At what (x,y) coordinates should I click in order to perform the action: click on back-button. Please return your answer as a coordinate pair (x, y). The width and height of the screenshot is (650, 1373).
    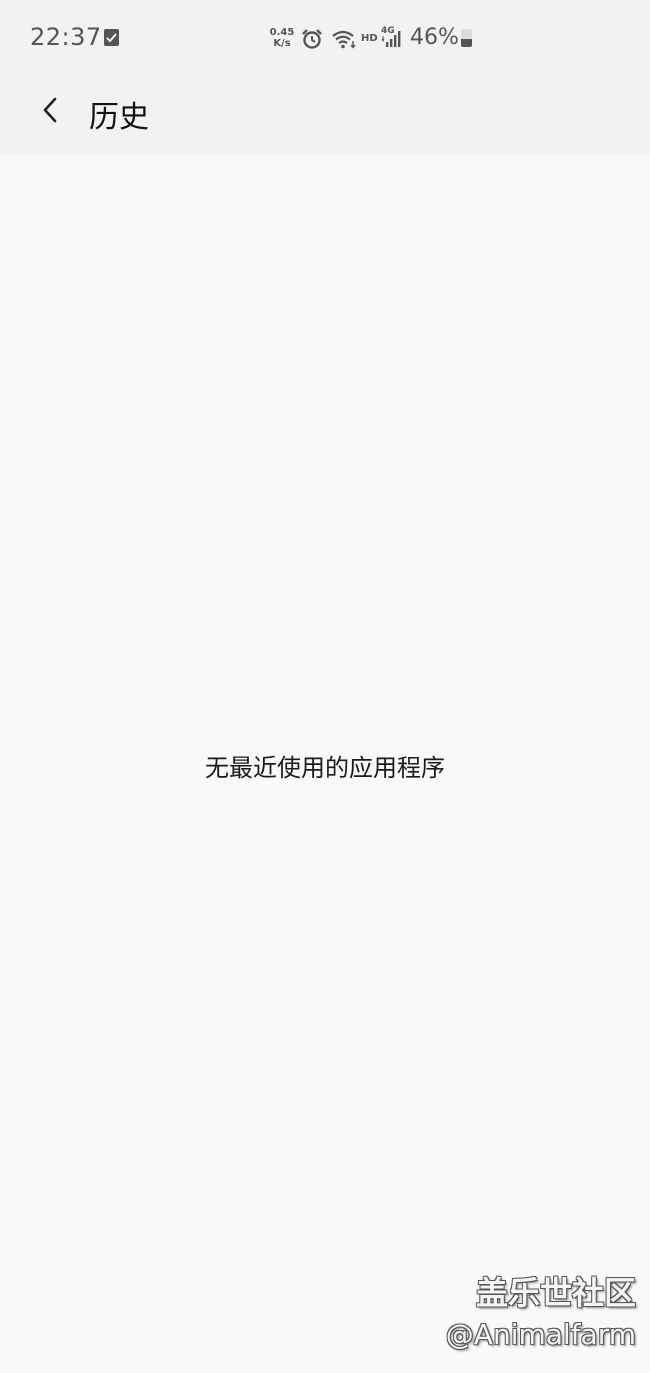
    Looking at the image, I should click on (50, 112).